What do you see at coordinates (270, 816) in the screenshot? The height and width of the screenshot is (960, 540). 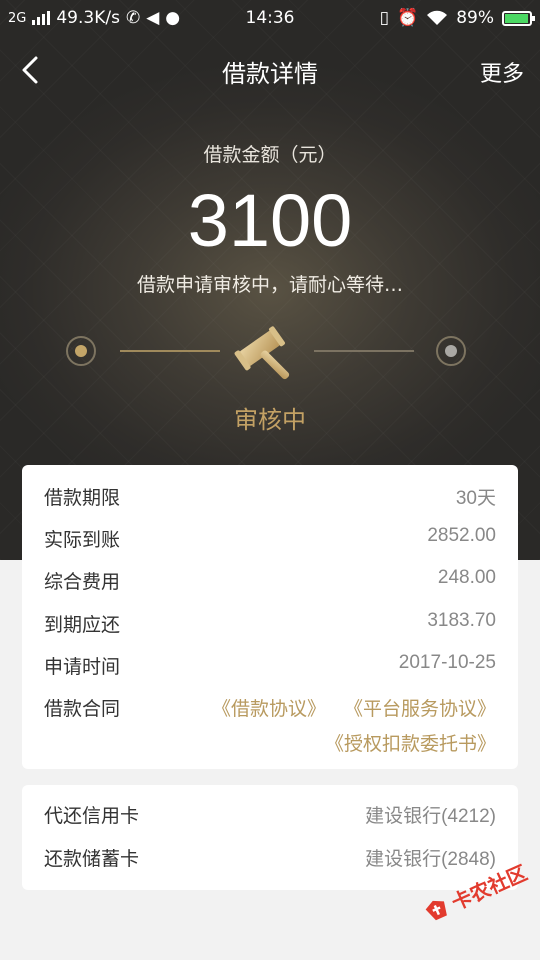 I see `credit-card-row: 代还信用卡 建设银行(4212)` at bounding box center [270, 816].